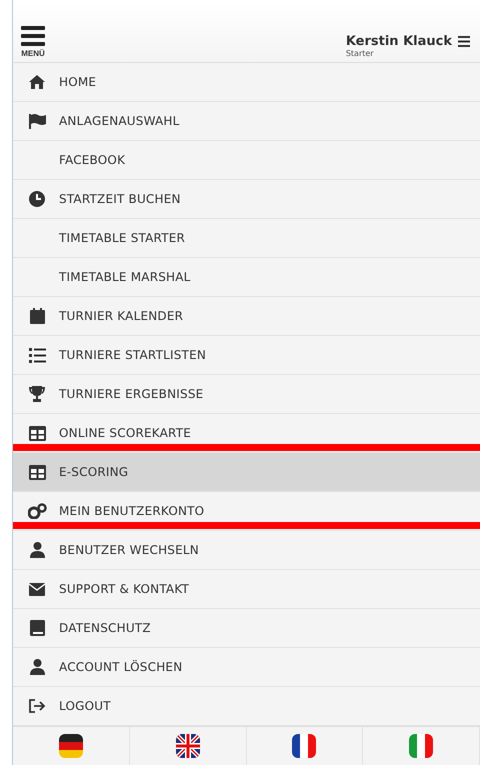  Describe the element at coordinates (399, 41) in the screenshot. I see `user-name: Kerstin Klauck` at that location.